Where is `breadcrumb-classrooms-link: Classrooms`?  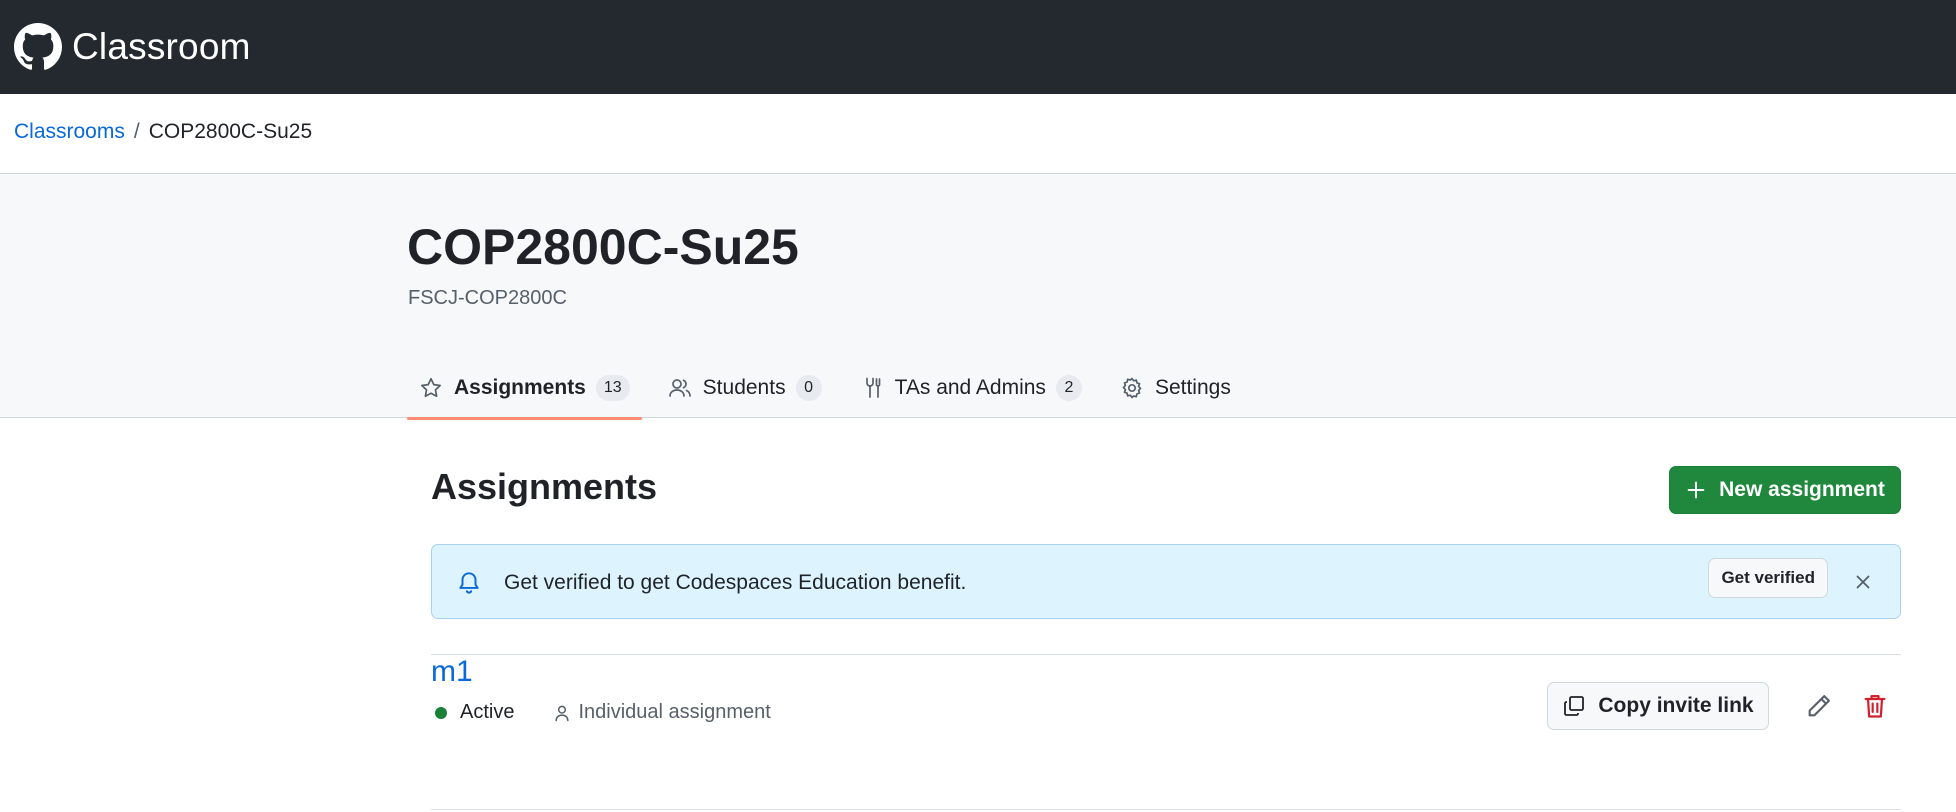
breadcrumb-classrooms-link: Classrooms is located at coordinates (69, 132).